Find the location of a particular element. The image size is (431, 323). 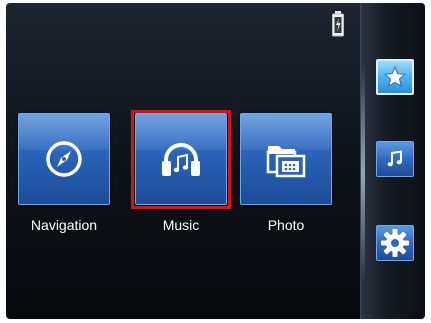

gear-icon is located at coordinates (395, 243).